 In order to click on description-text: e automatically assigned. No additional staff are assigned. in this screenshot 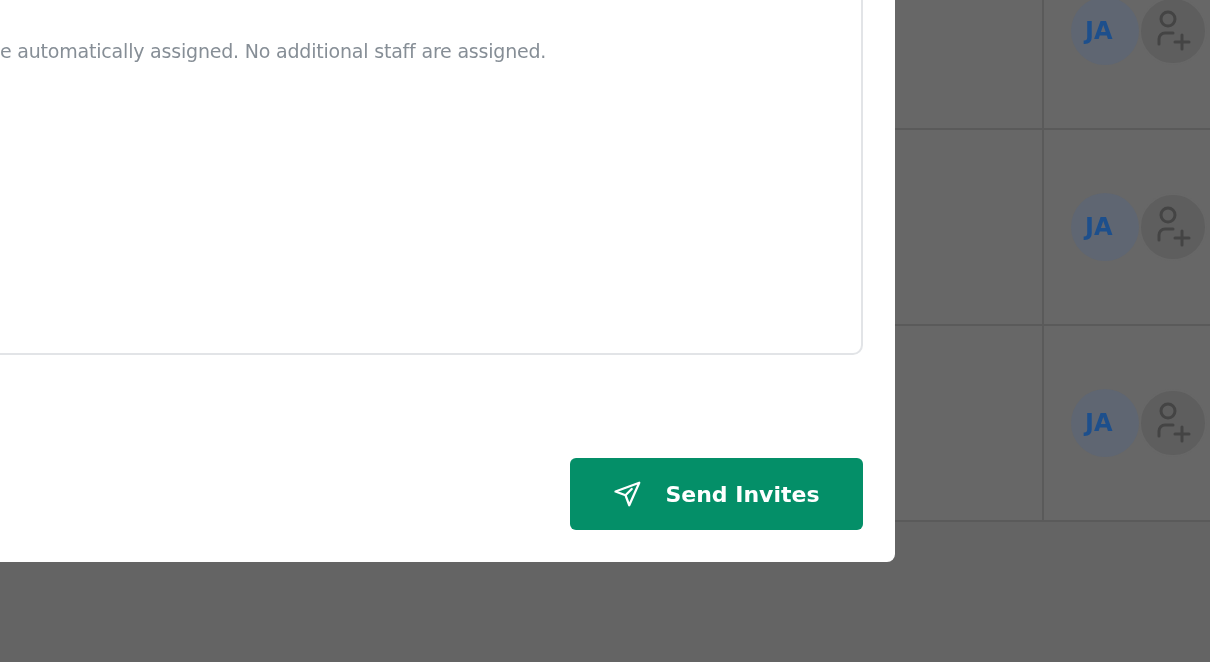, I will do `click(274, 51)`.